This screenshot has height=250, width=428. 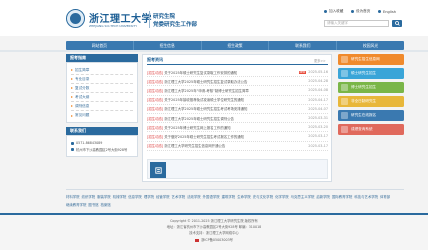 What do you see at coordinates (113, 26) in the screenshot?
I see `university-logo-english: ZHEJIANG SCI-TECH UNIVERSITY` at bounding box center [113, 26].